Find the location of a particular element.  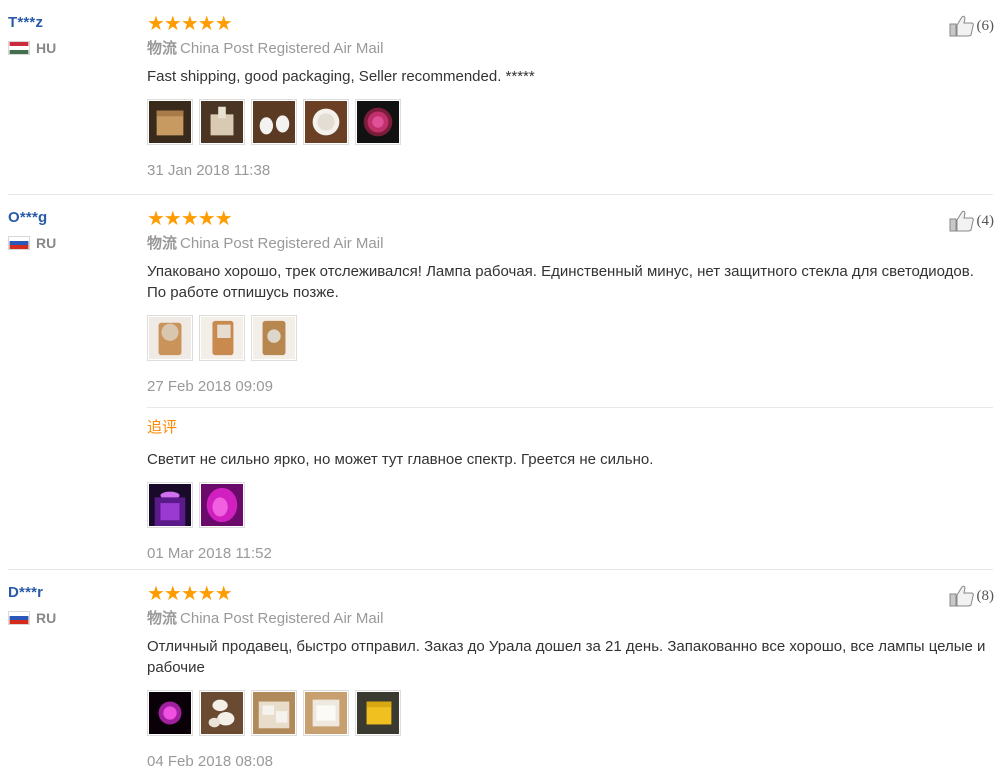

helpful-button: (4) is located at coordinates (972, 221).